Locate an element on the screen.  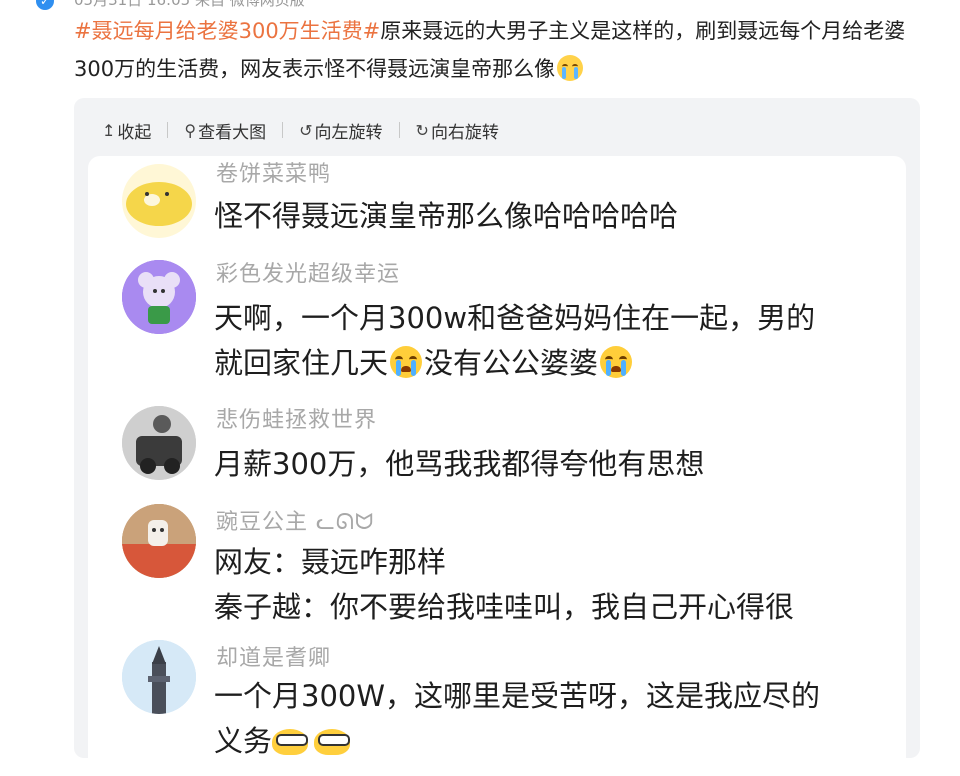
comment-text: 怪不得聂远演皇帝那么像哈哈哈哈哈 is located at coordinates (446, 216).